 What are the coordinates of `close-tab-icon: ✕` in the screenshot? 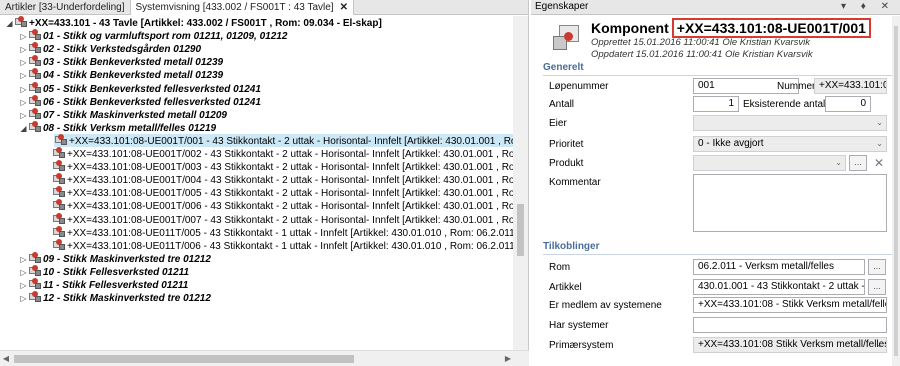 It's located at (344, 8).